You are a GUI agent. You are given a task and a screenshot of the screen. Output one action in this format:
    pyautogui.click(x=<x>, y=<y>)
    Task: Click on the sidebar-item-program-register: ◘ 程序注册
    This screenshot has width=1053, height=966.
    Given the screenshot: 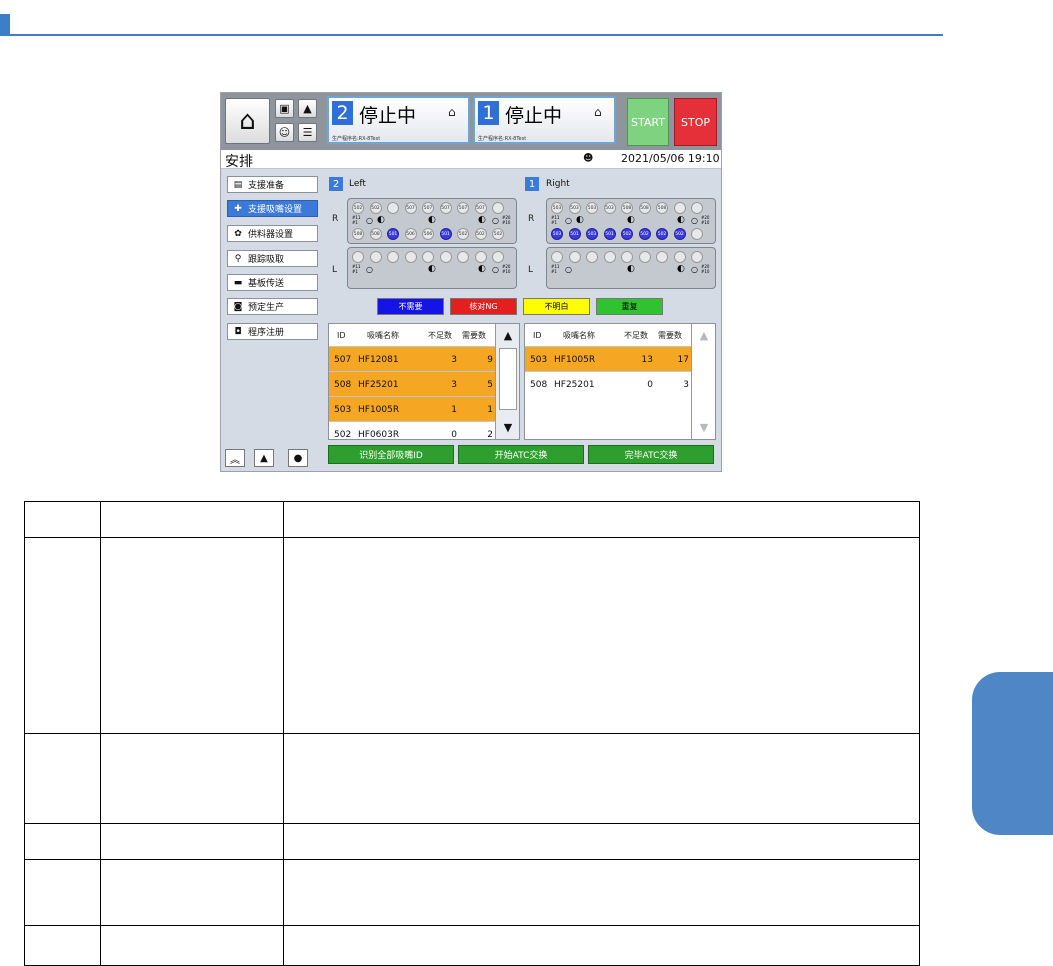 What is the action you would take?
    pyautogui.click(x=272, y=331)
    